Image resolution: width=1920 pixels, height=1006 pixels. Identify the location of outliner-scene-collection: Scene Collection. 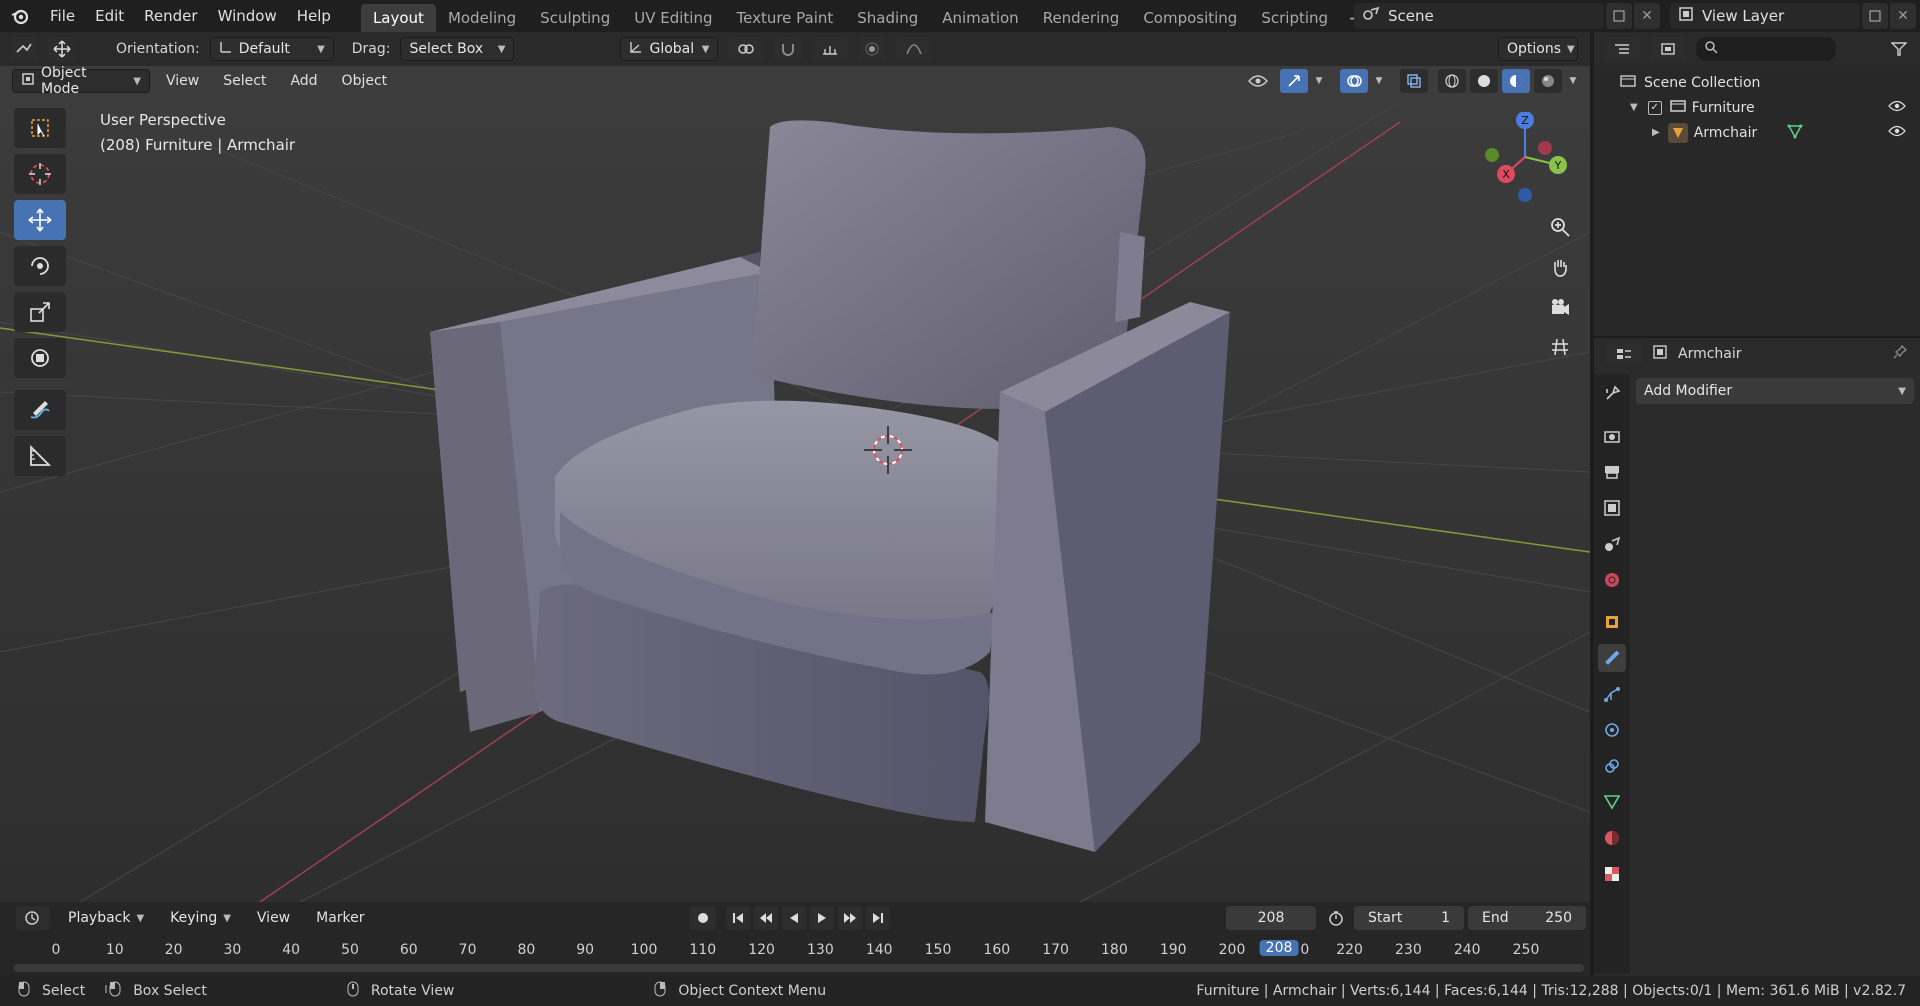
(1757, 82).